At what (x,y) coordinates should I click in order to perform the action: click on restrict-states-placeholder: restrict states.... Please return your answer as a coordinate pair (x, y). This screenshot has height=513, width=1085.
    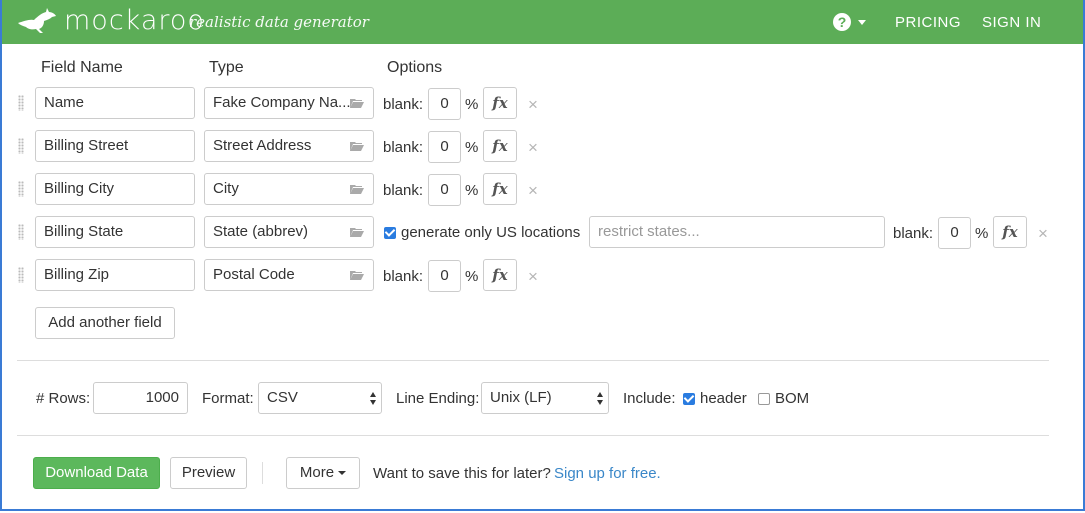
    Looking at the image, I should click on (649, 231).